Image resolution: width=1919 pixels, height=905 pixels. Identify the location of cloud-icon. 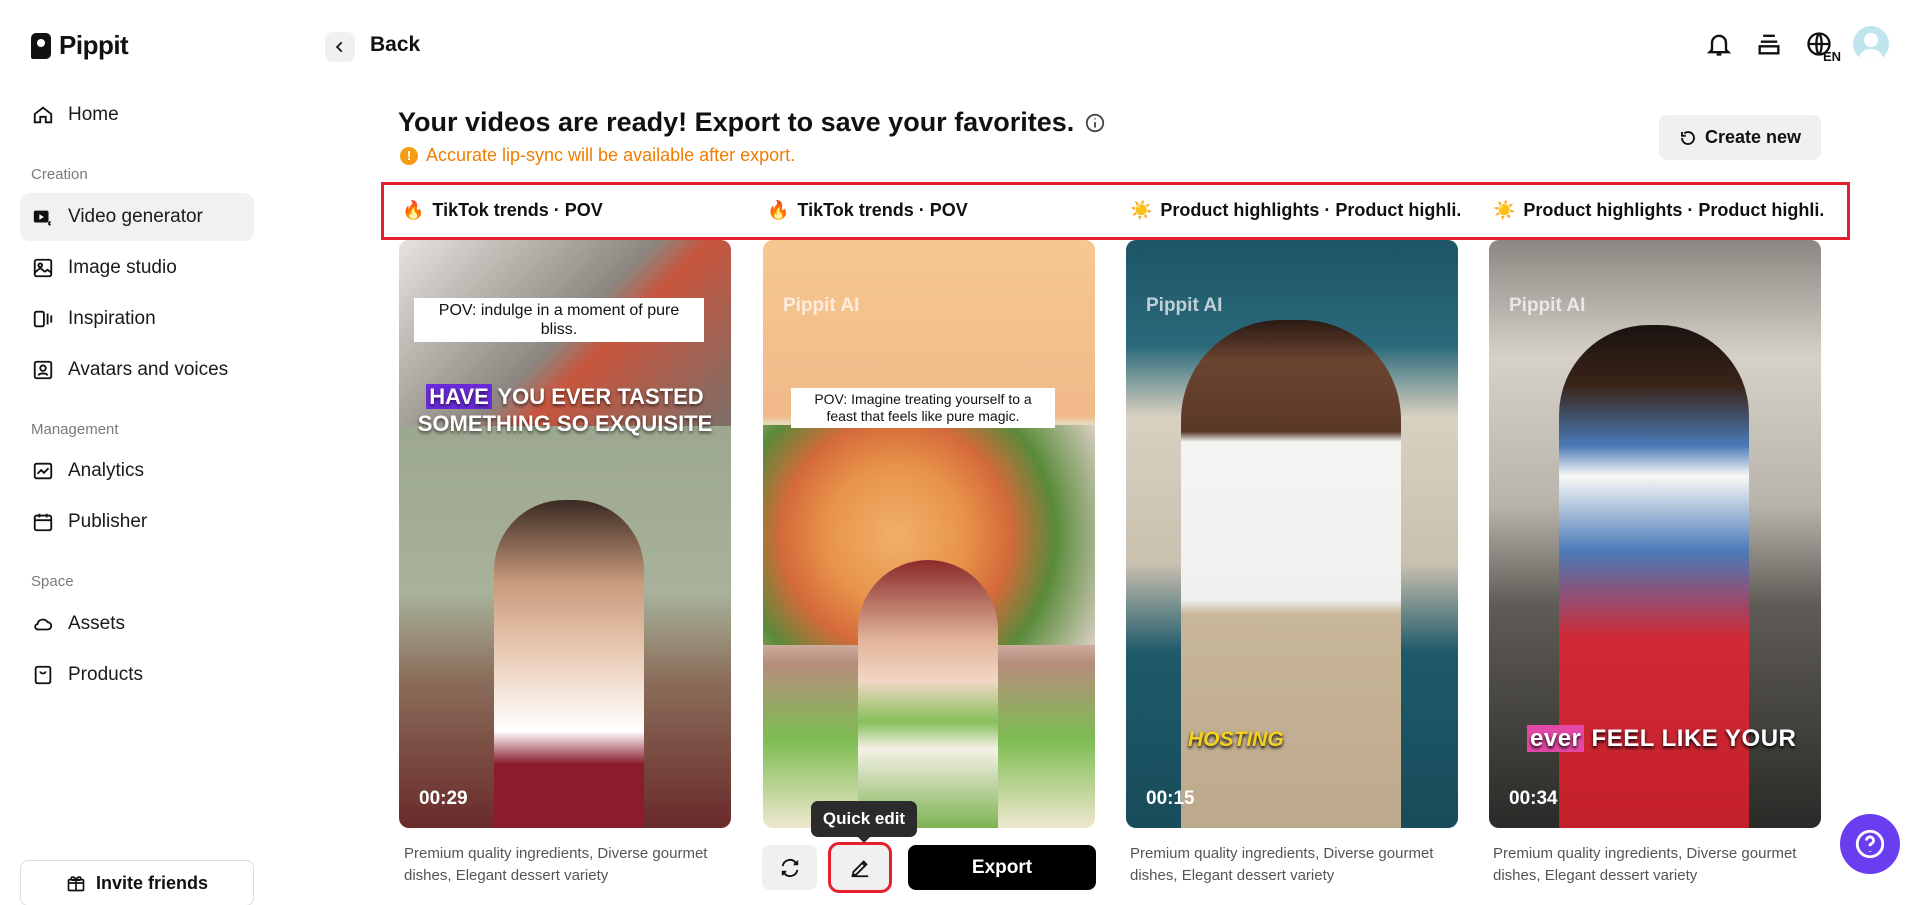
(43, 624).